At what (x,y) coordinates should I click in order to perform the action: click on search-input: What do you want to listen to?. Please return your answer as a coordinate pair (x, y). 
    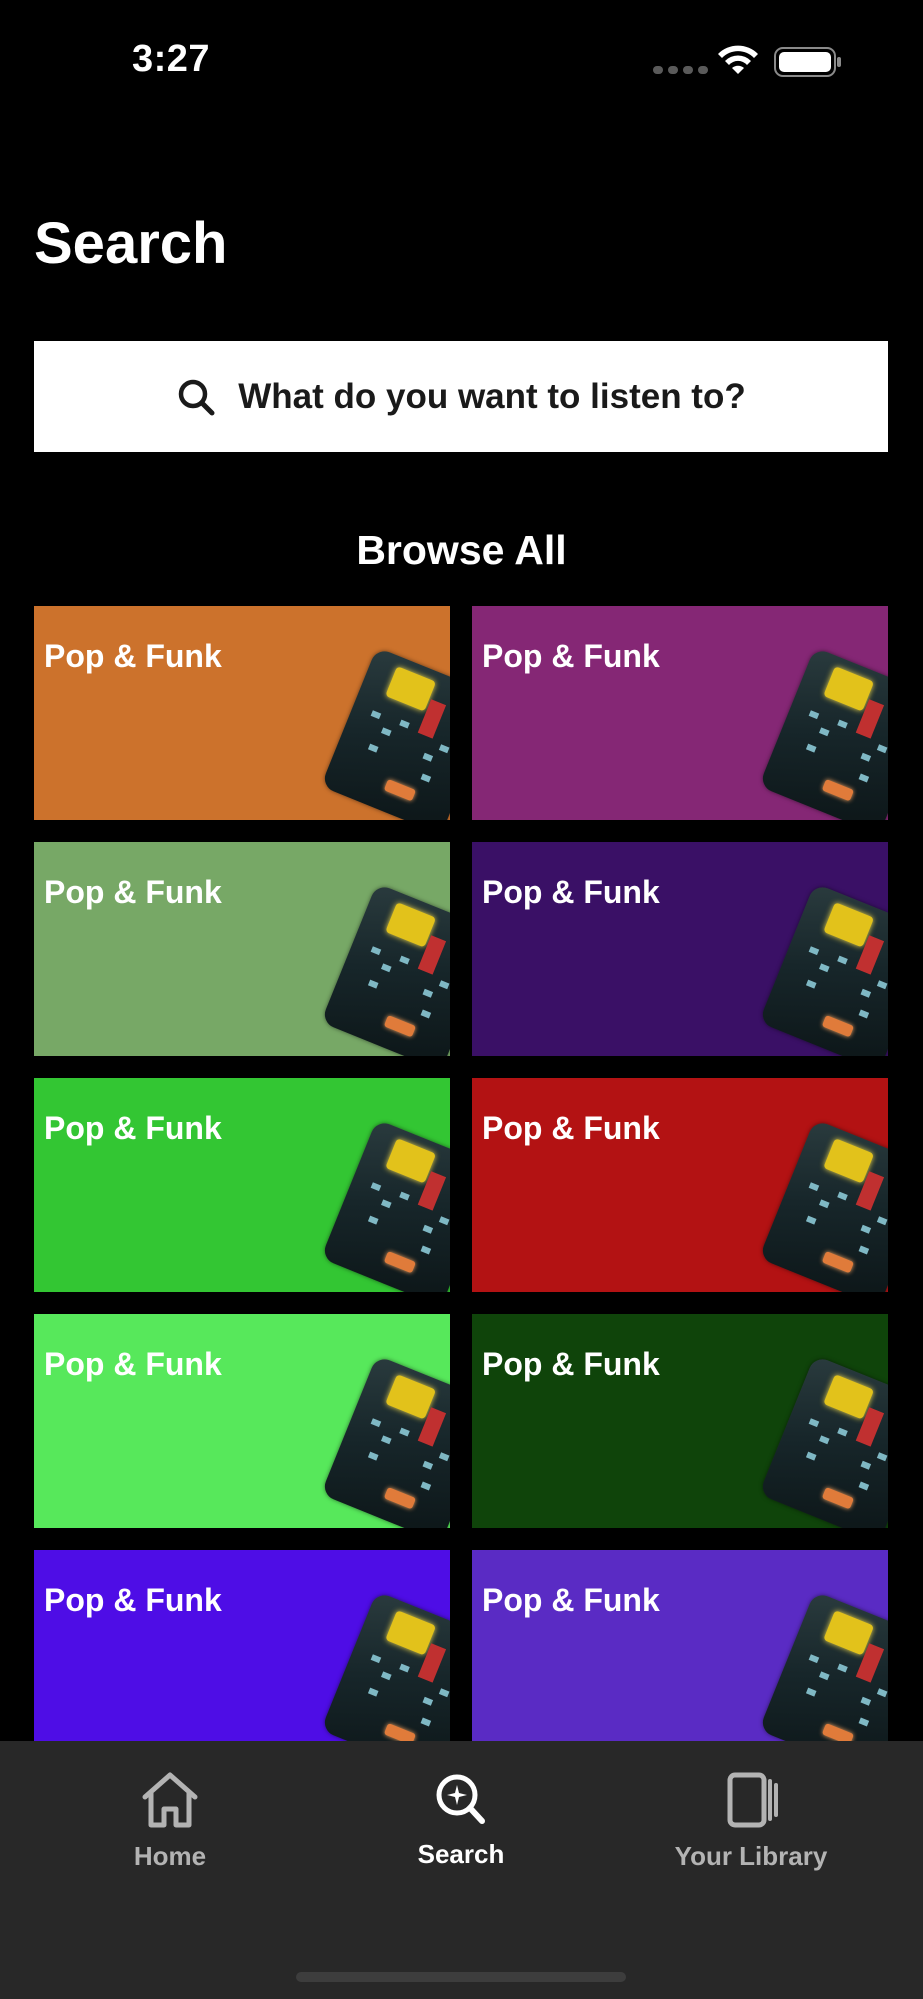
    Looking at the image, I should click on (461, 396).